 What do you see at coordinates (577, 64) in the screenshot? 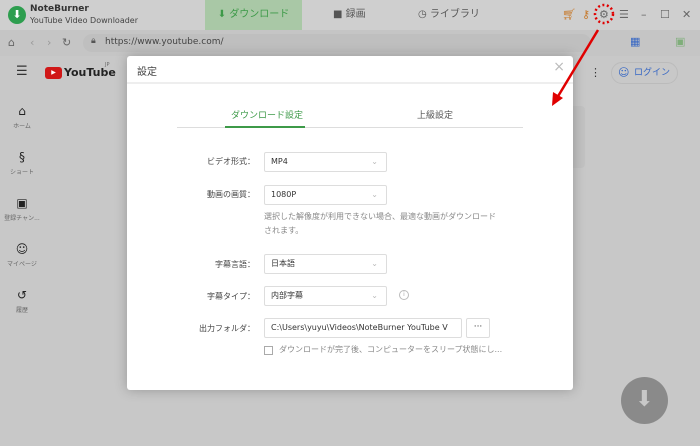
I see `annotation-arrow` at bounding box center [577, 64].